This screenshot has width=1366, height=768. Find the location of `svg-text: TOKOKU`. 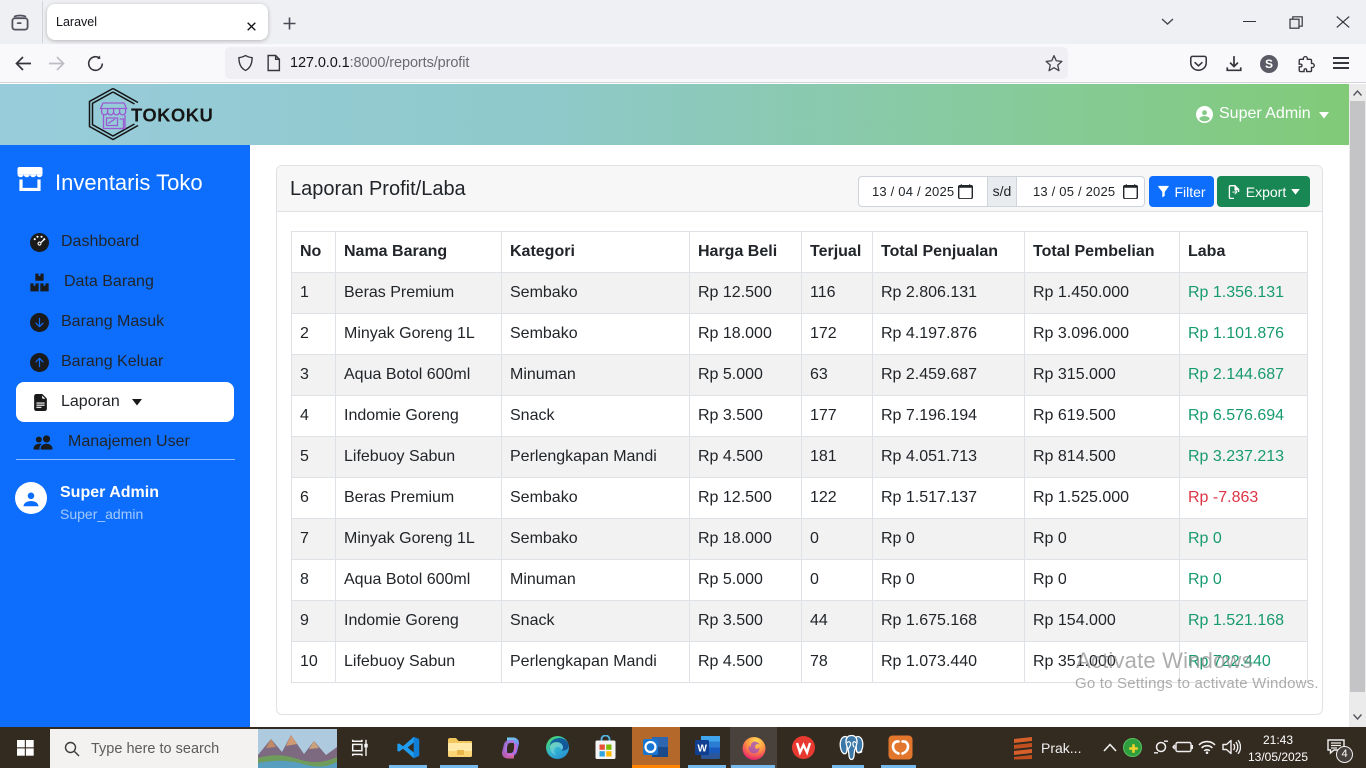

svg-text: TOKOKU is located at coordinates (172, 115).